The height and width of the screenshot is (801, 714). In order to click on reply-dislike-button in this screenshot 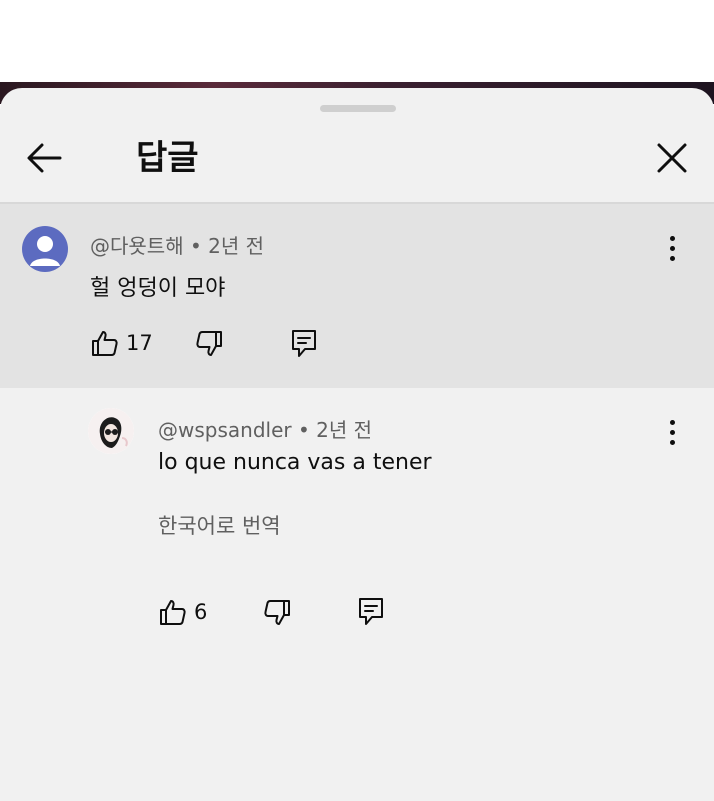, I will do `click(277, 613)`.